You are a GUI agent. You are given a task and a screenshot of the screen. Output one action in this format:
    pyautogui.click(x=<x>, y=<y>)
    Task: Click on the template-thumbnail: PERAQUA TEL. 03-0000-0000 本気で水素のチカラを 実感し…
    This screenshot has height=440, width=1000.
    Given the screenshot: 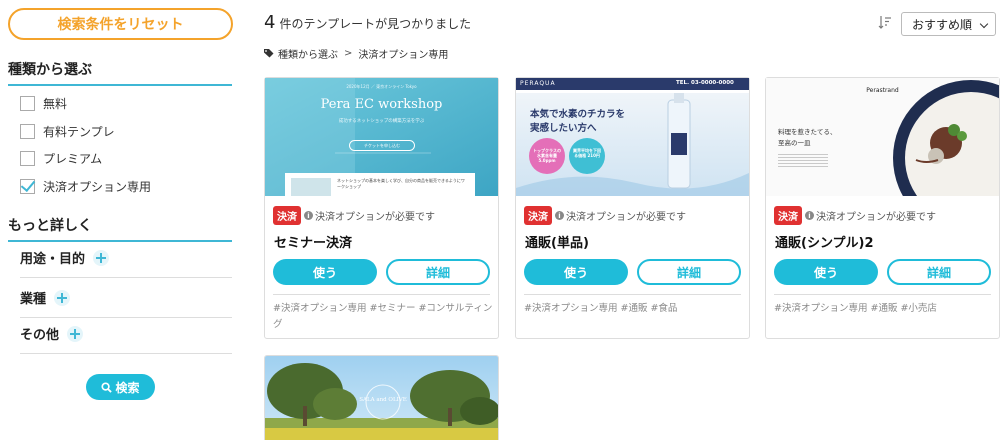 What is the action you would take?
    pyautogui.click(x=632, y=137)
    